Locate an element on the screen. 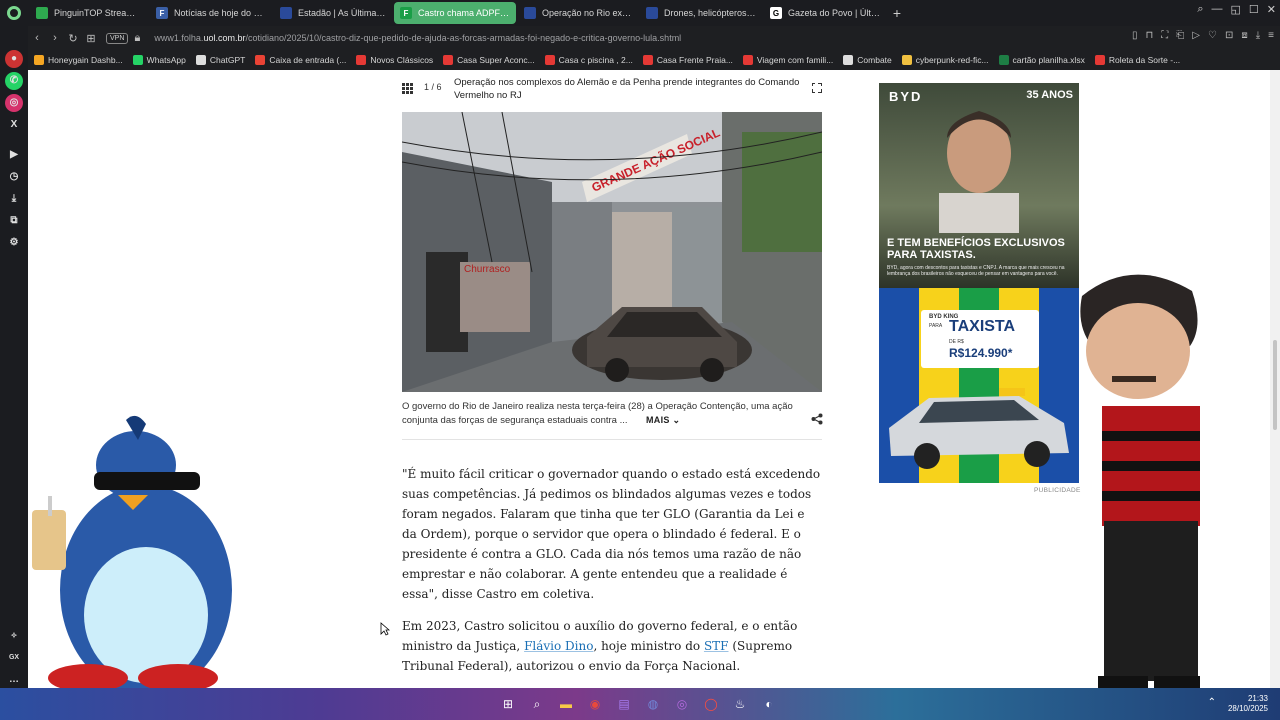  lock-icon: 🔒︎ is located at coordinates (137, 38).